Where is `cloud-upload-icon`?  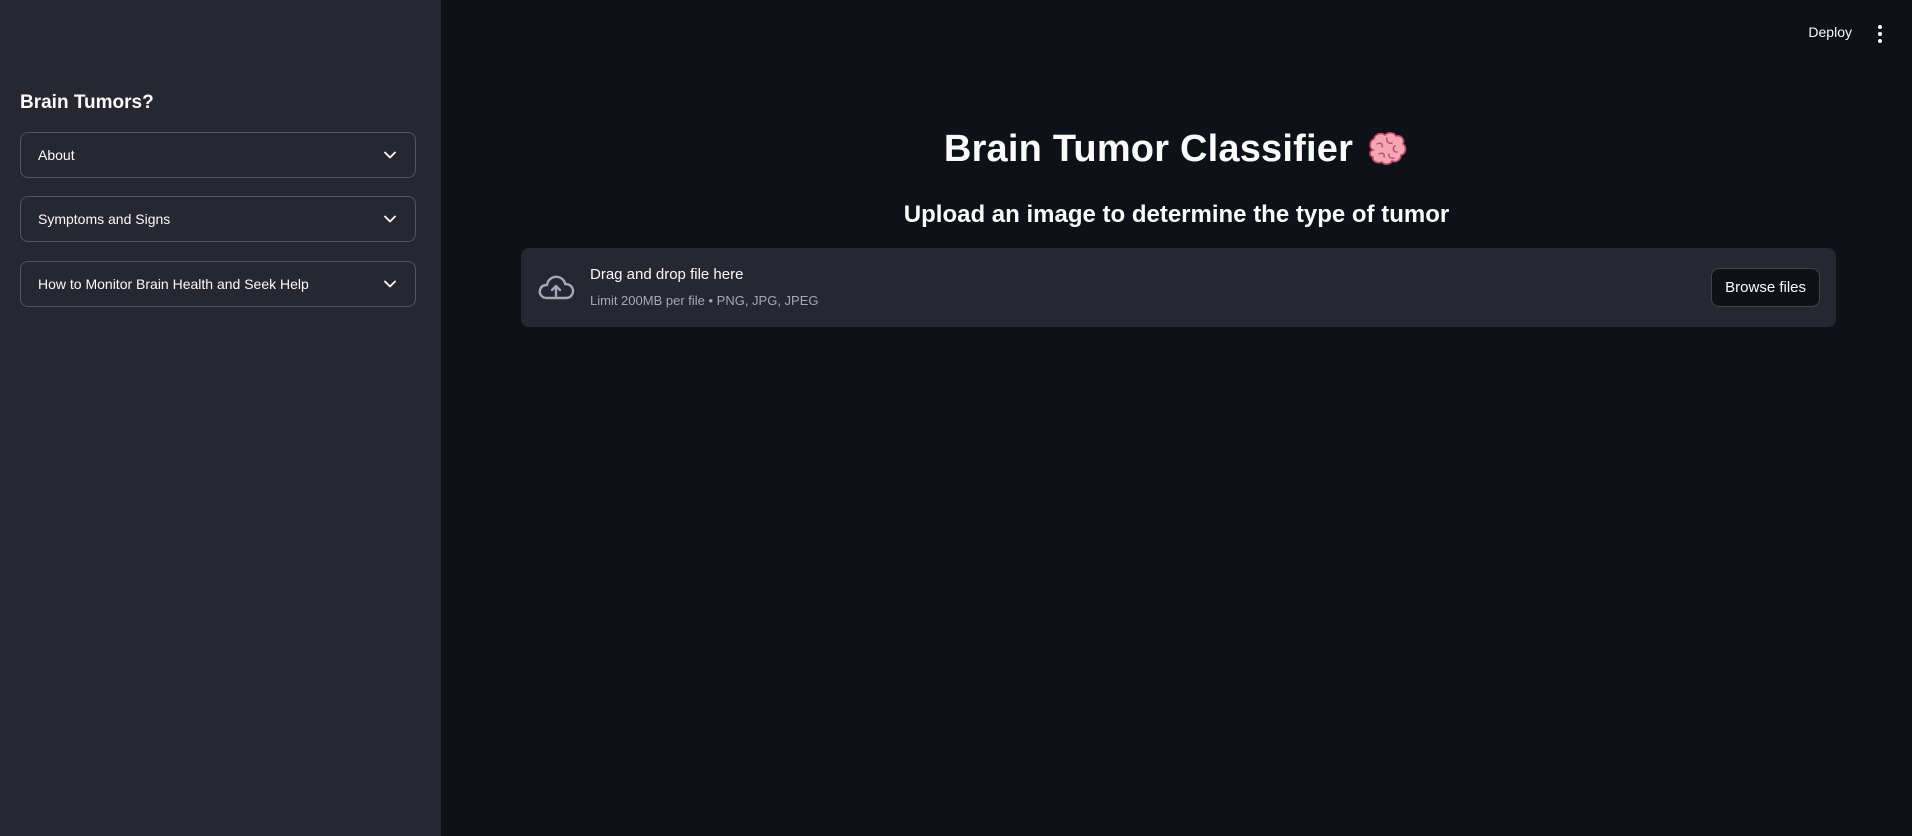 cloud-upload-icon is located at coordinates (556, 287).